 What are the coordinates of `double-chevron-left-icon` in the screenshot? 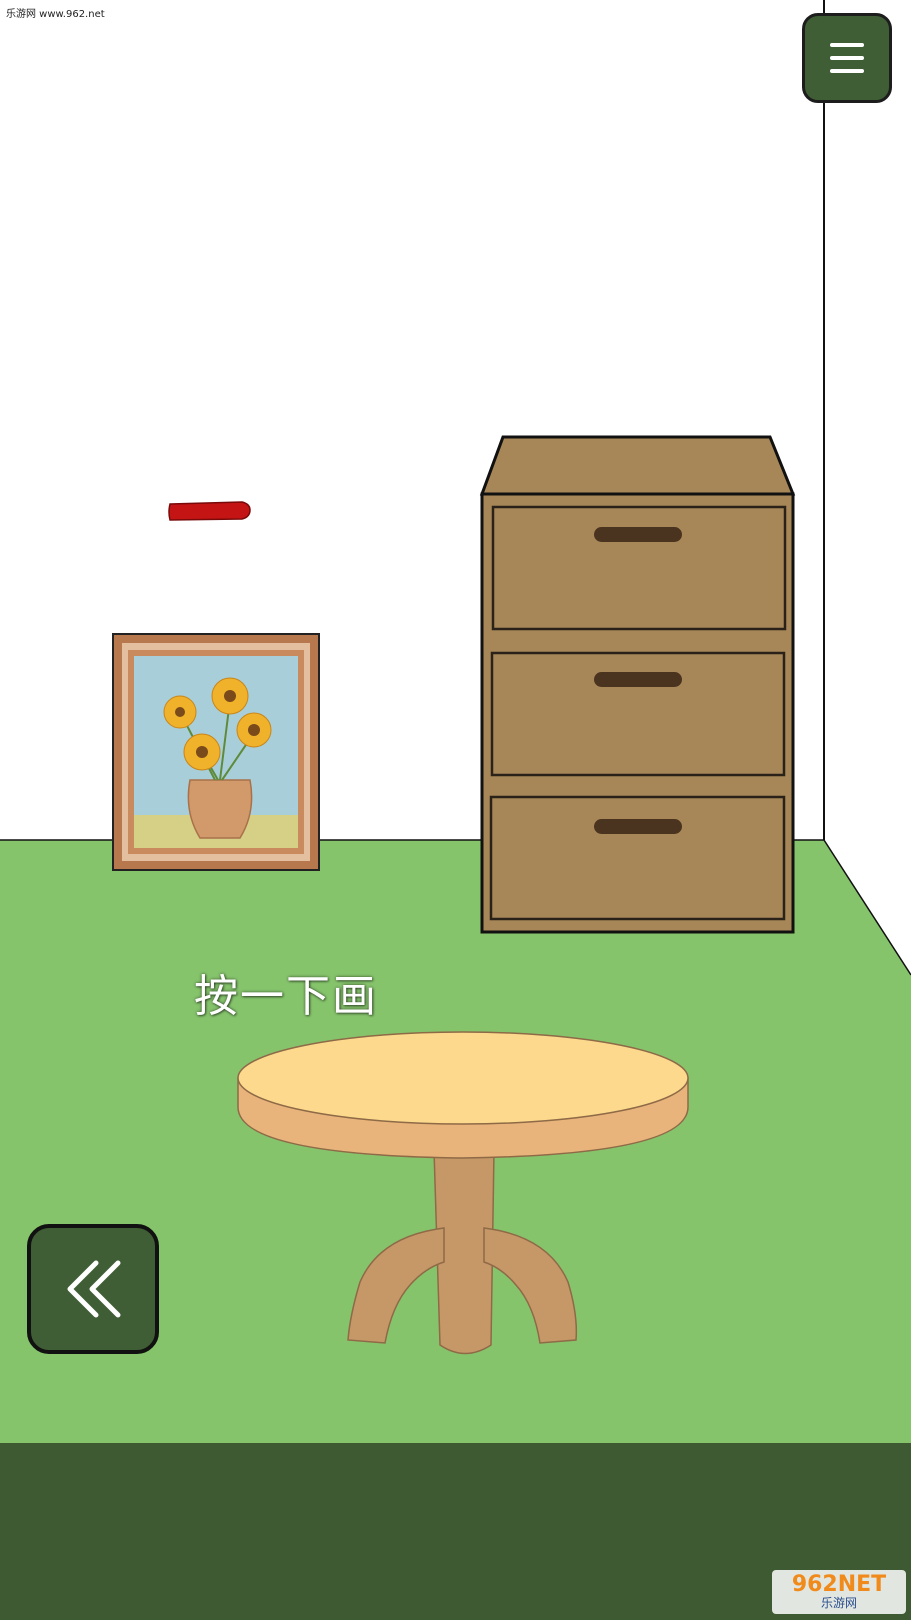 It's located at (94, 1289).